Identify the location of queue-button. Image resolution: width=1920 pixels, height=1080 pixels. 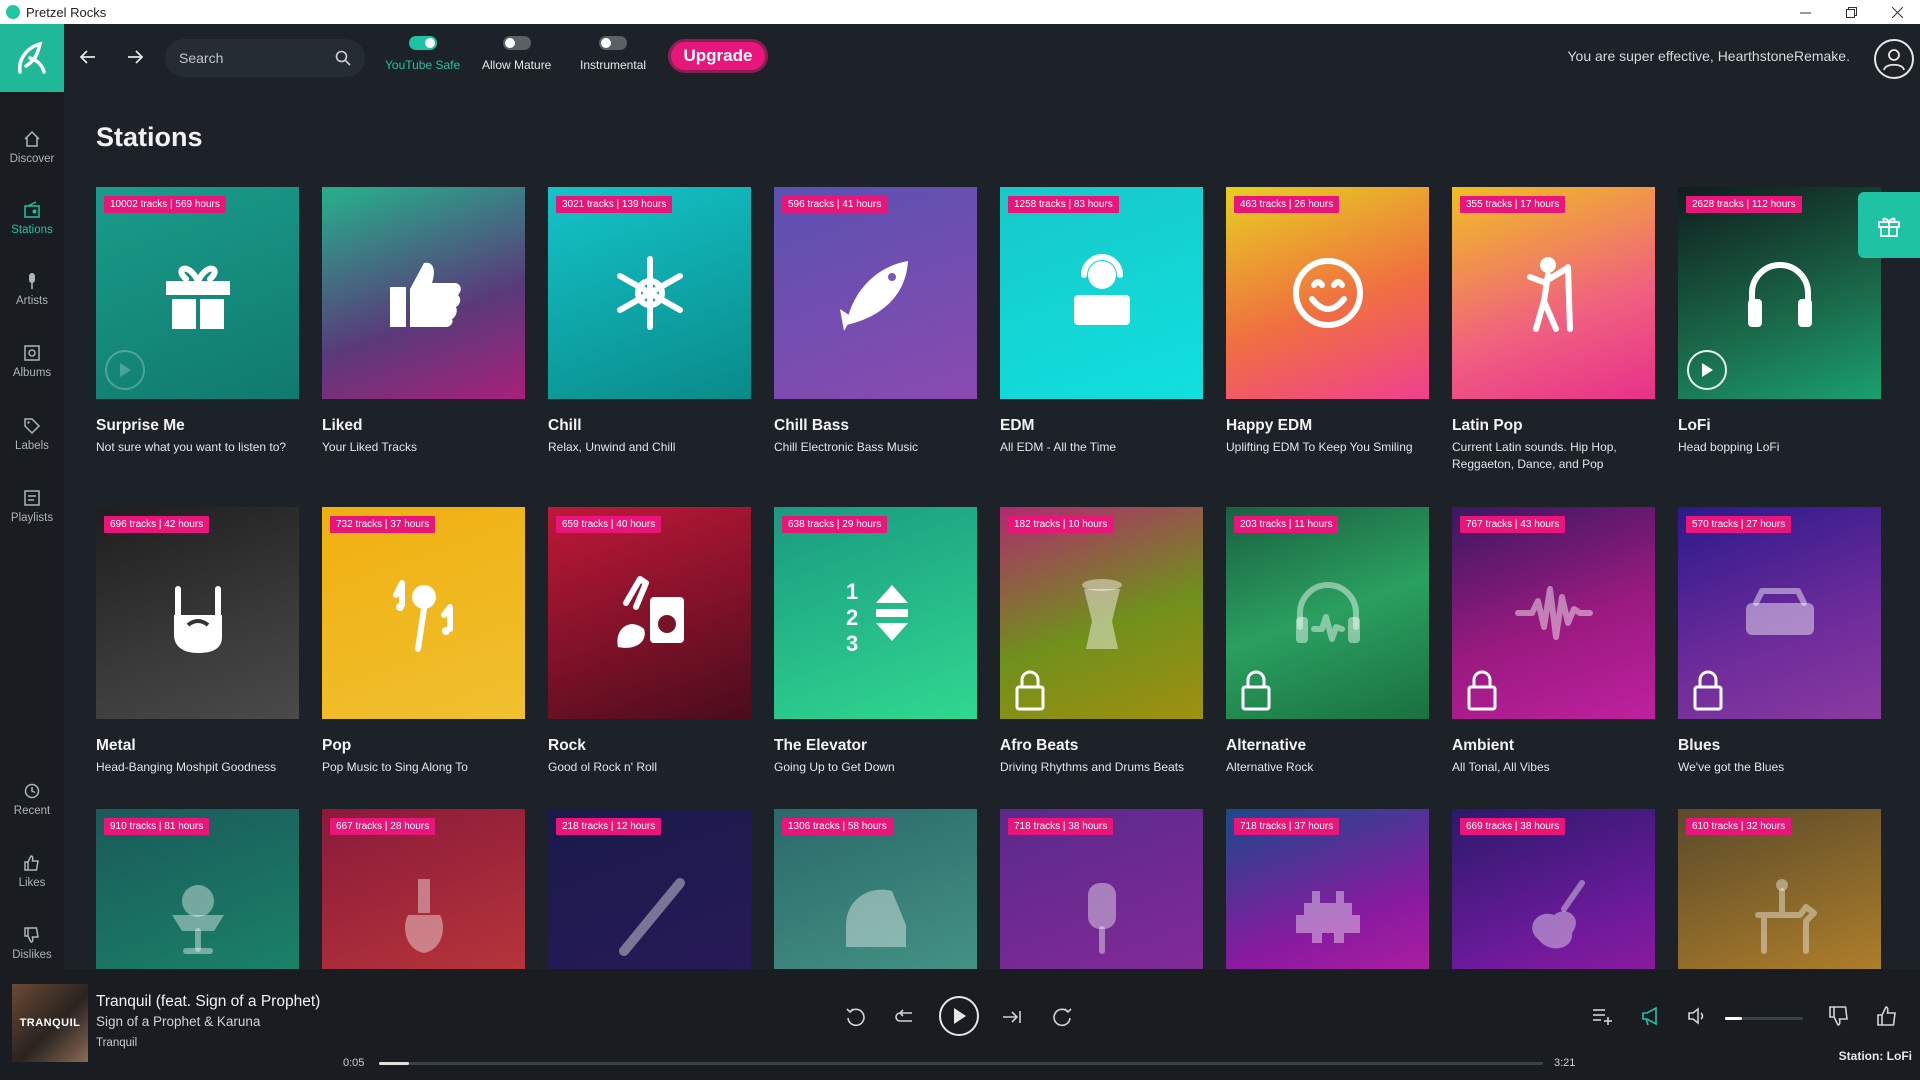
(1602, 1016).